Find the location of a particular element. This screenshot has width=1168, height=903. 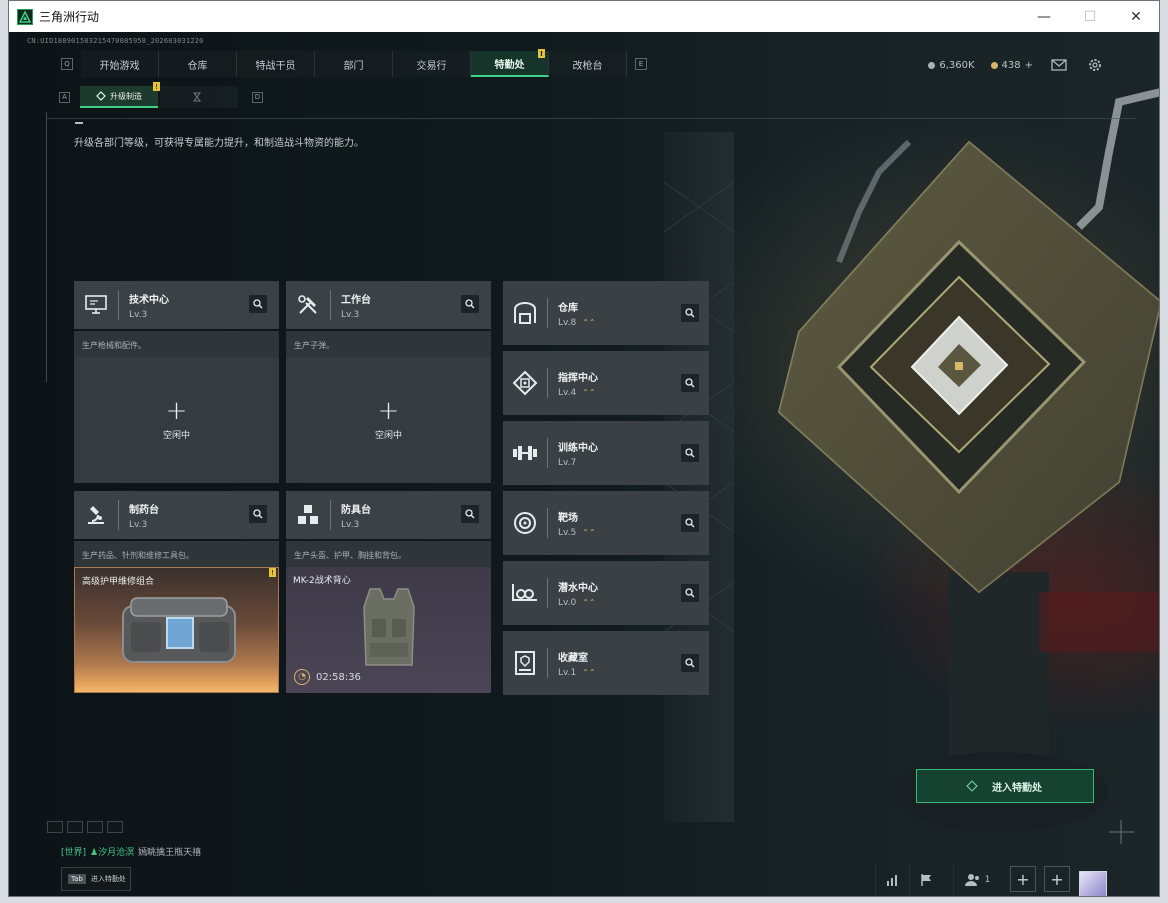

subnav-next-key: D is located at coordinates (257, 97).